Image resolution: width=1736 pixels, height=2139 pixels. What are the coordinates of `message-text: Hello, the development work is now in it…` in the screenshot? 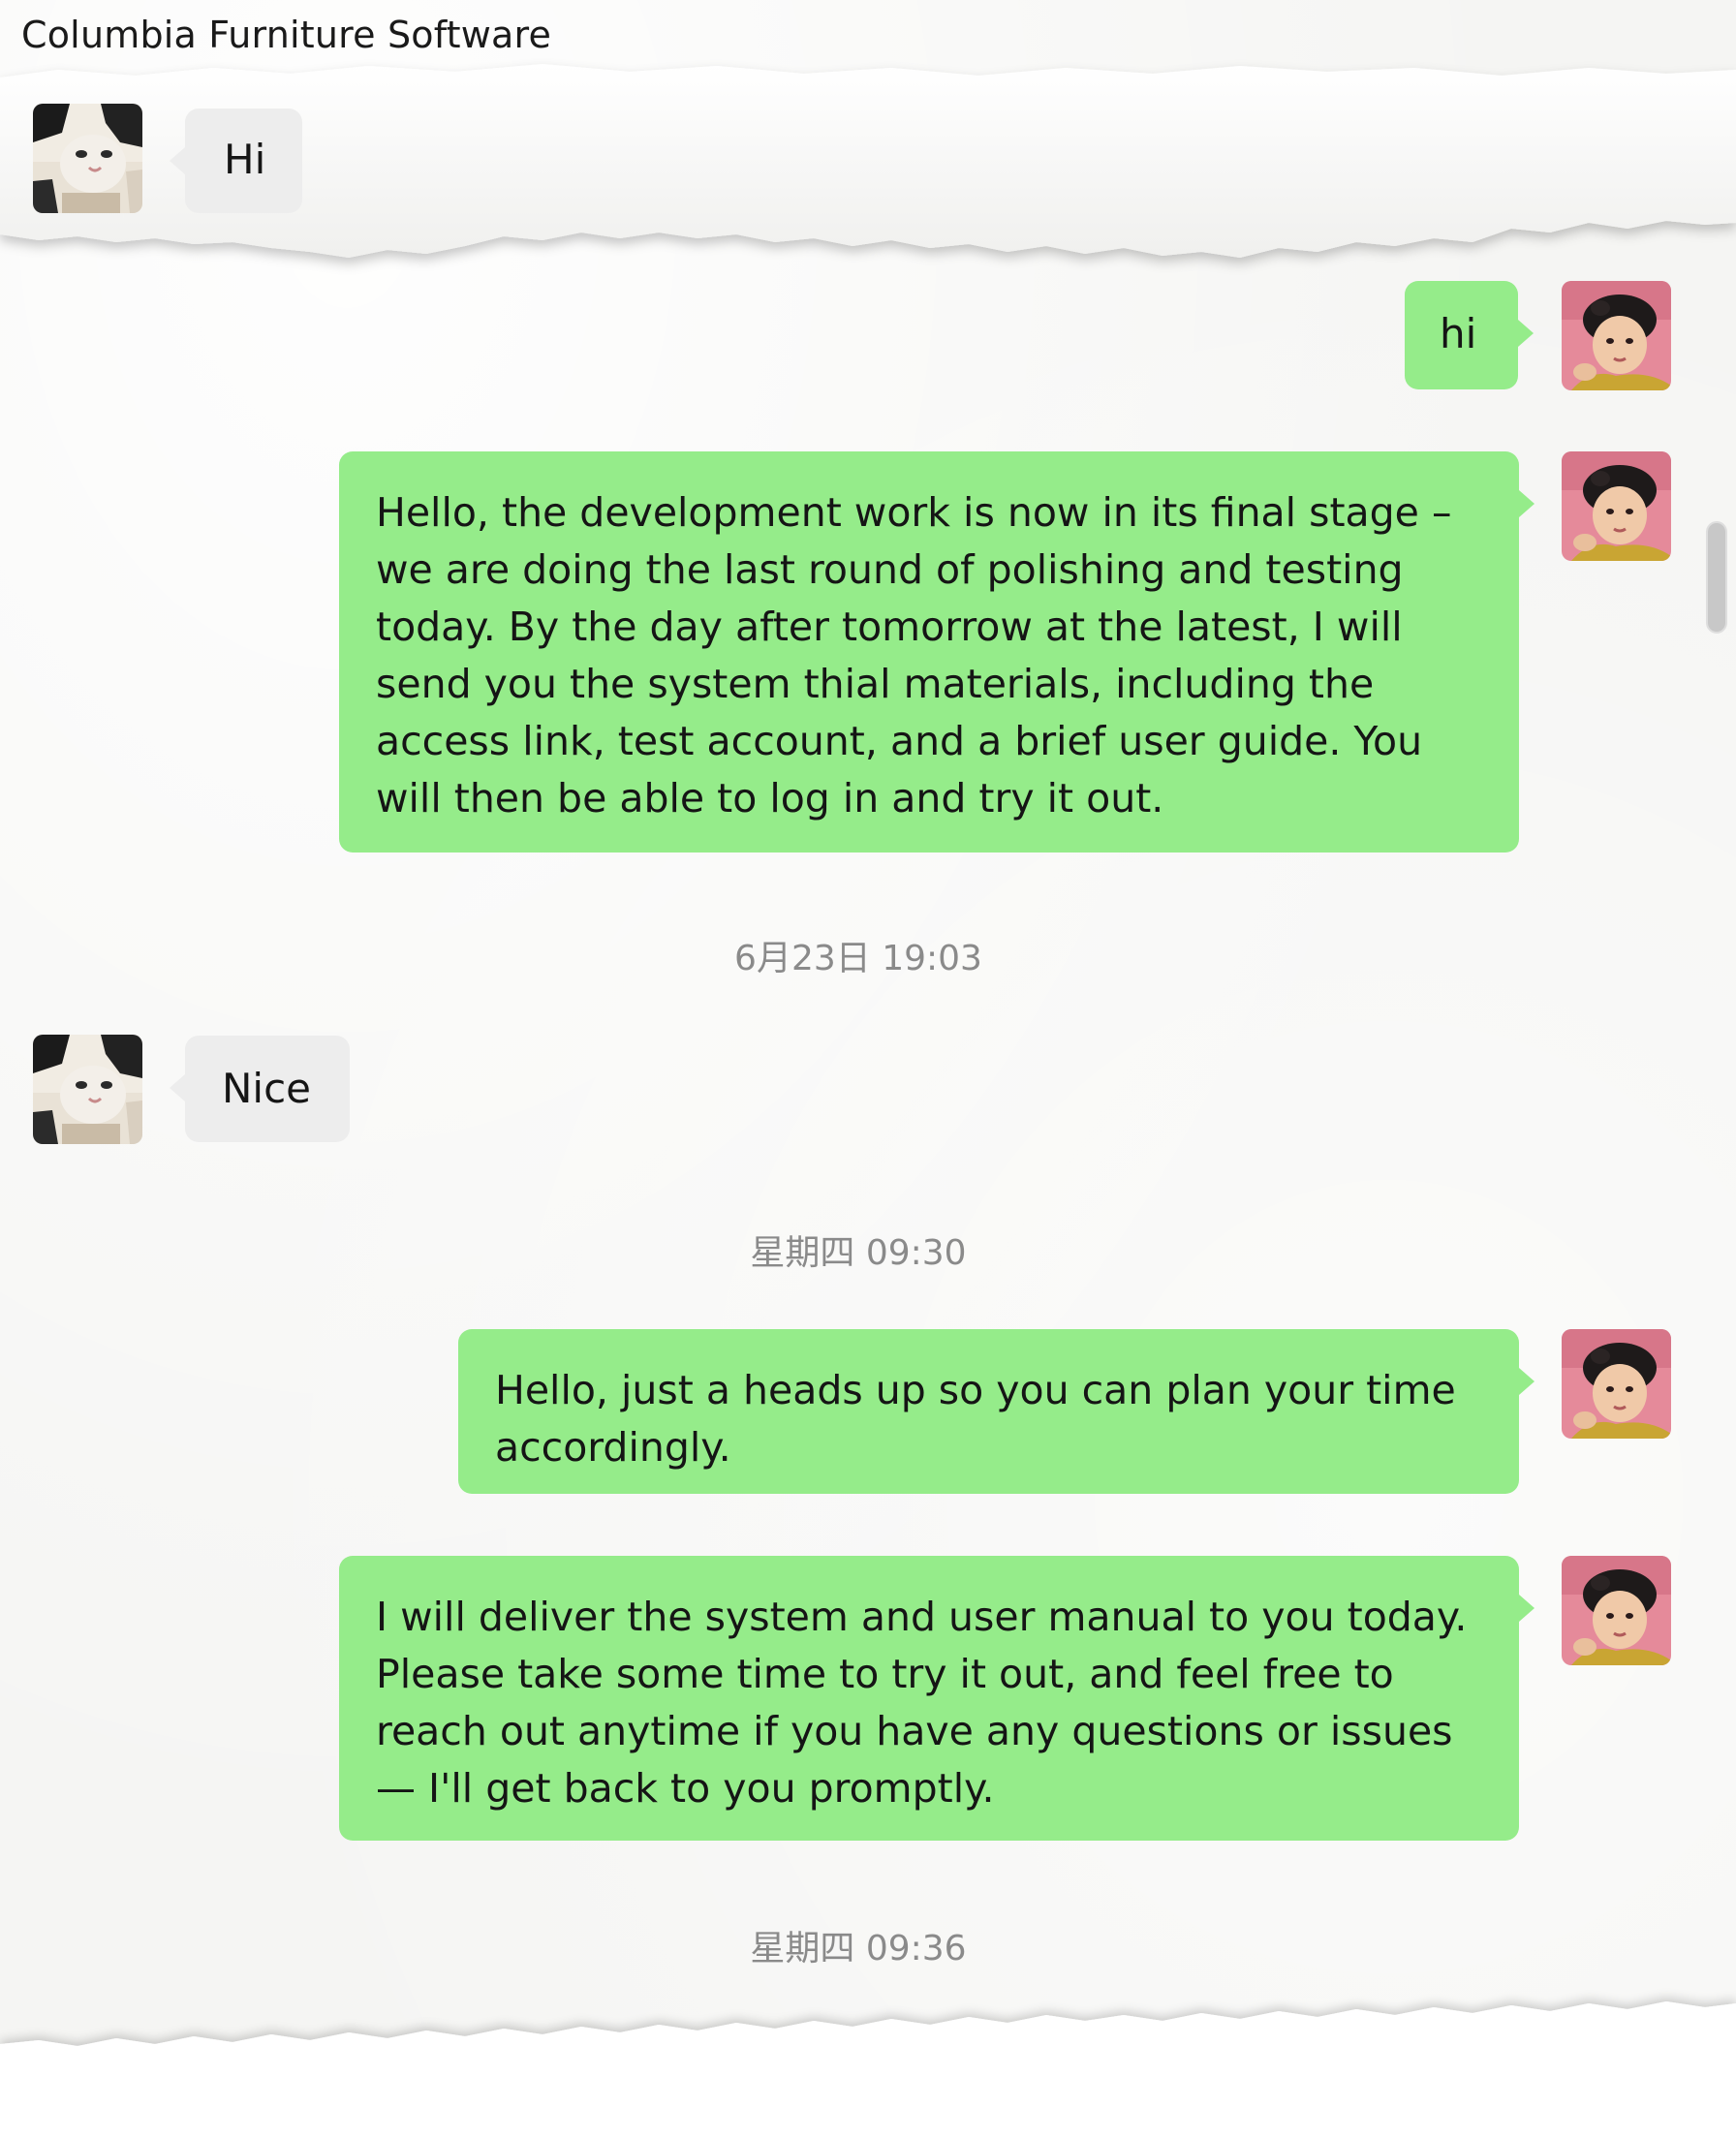 It's located at (914, 655).